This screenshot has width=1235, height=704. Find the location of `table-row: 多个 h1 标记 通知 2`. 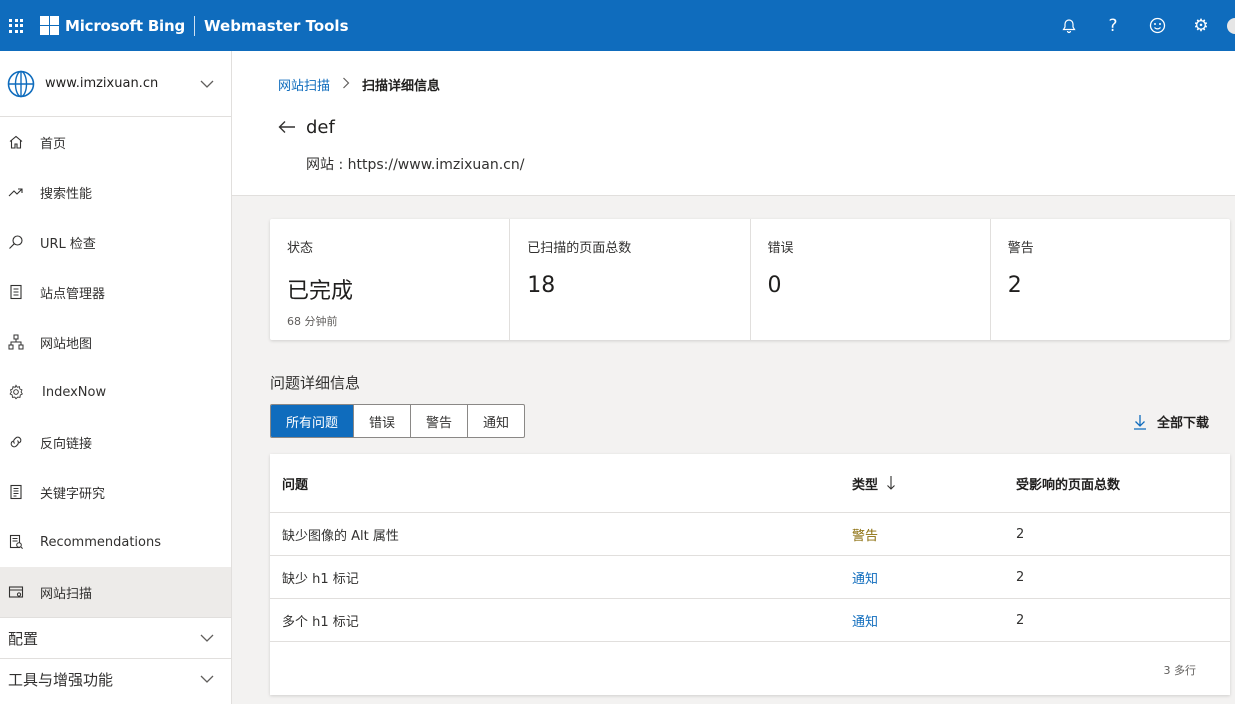

table-row: 多个 h1 标记 通知 2 is located at coordinates (750, 620).